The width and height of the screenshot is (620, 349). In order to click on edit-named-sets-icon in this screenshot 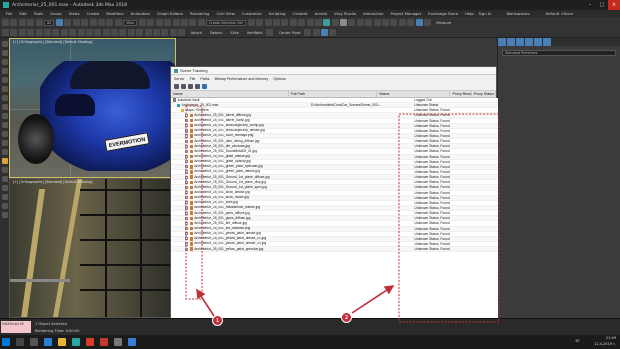, I will do `click(201, 22)`.